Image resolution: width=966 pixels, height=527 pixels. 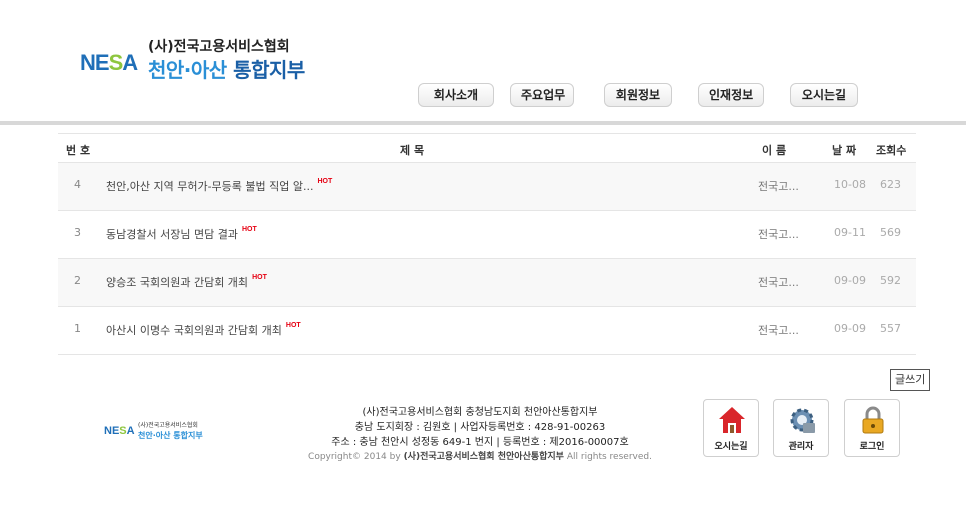 What do you see at coordinates (638, 95) in the screenshot?
I see `nav-member-info: 회원정보` at bounding box center [638, 95].